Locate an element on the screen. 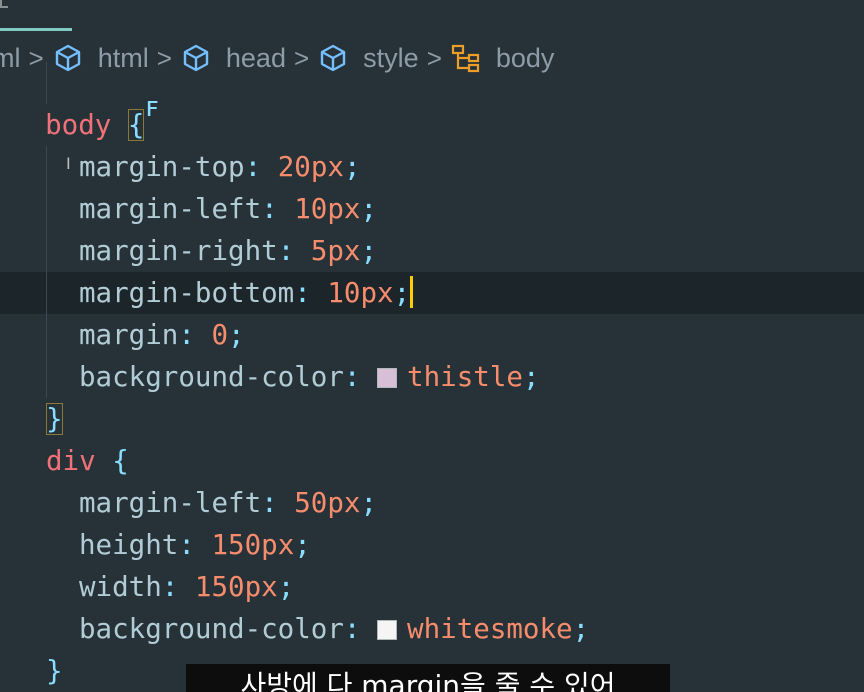 The image size is (864, 692). css-value: 5px is located at coordinates (335, 251).